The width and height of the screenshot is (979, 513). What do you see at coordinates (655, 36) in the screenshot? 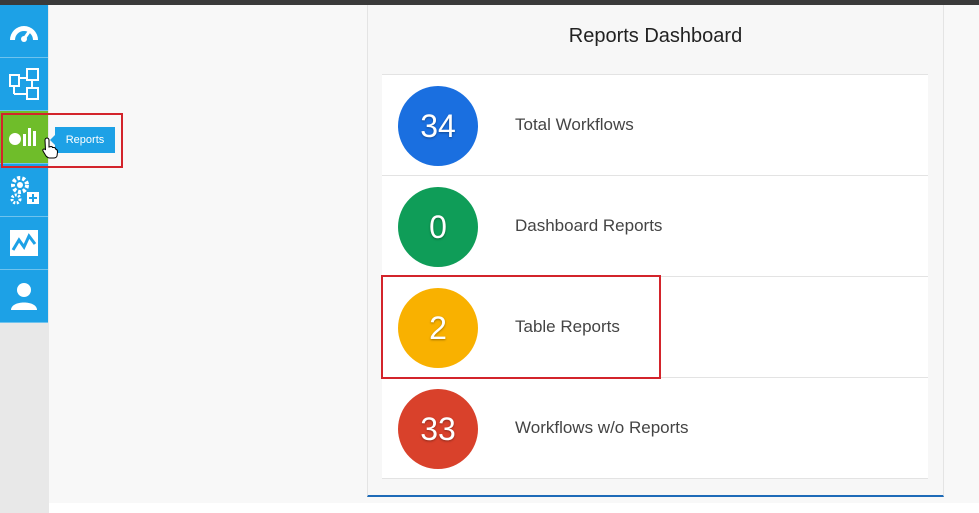
I see `page-title: Reports Dashboard` at bounding box center [655, 36].